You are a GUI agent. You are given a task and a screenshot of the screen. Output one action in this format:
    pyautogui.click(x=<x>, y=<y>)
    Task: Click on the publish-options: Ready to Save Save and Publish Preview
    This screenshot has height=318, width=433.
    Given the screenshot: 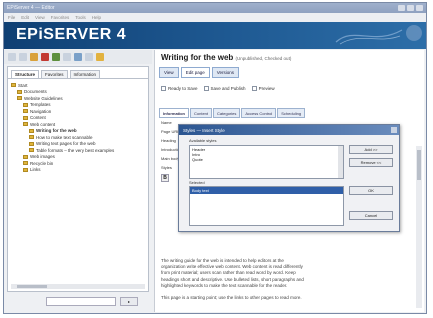 What is the action you would take?
    pyautogui.click(x=218, y=89)
    